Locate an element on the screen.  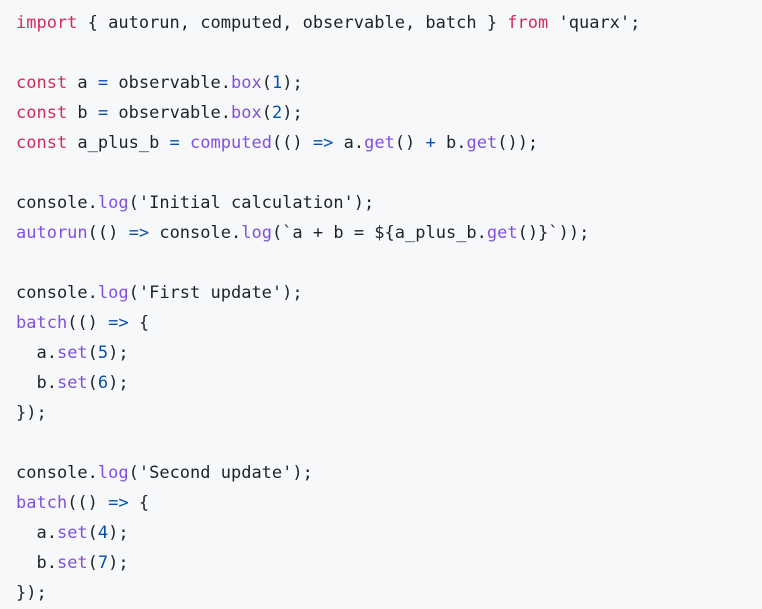
code-token-keyword: from is located at coordinates (528, 23).